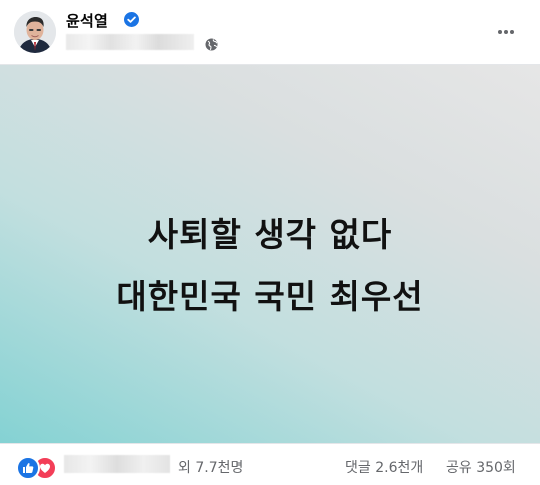 Image resolution: width=540 pixels, height=485 pixels. Describe the element at coordinates (481, 467) in the screenshot. I see `share-count: 공유 350회` at that location.